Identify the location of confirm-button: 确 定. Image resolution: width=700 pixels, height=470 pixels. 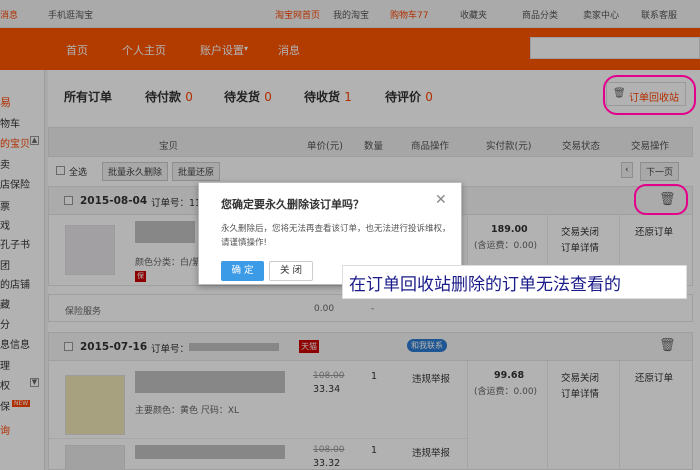
(242, 271).